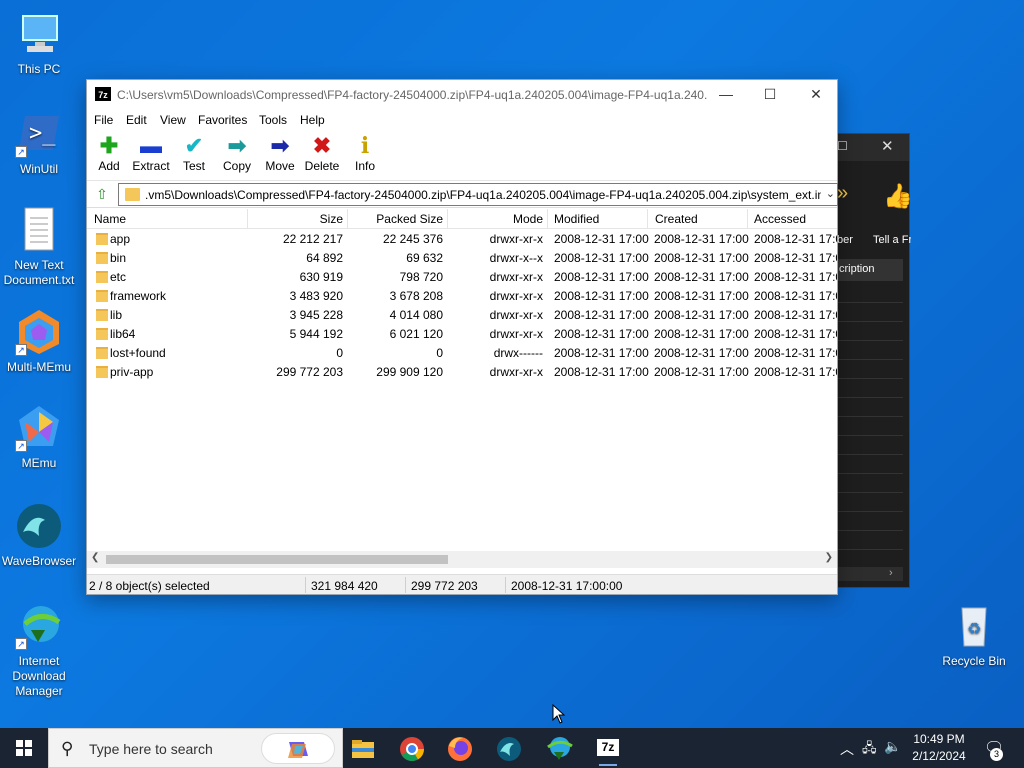 This screenshot has height=768, width=1024. I want to click on info-label: Info, so click(364, 166).